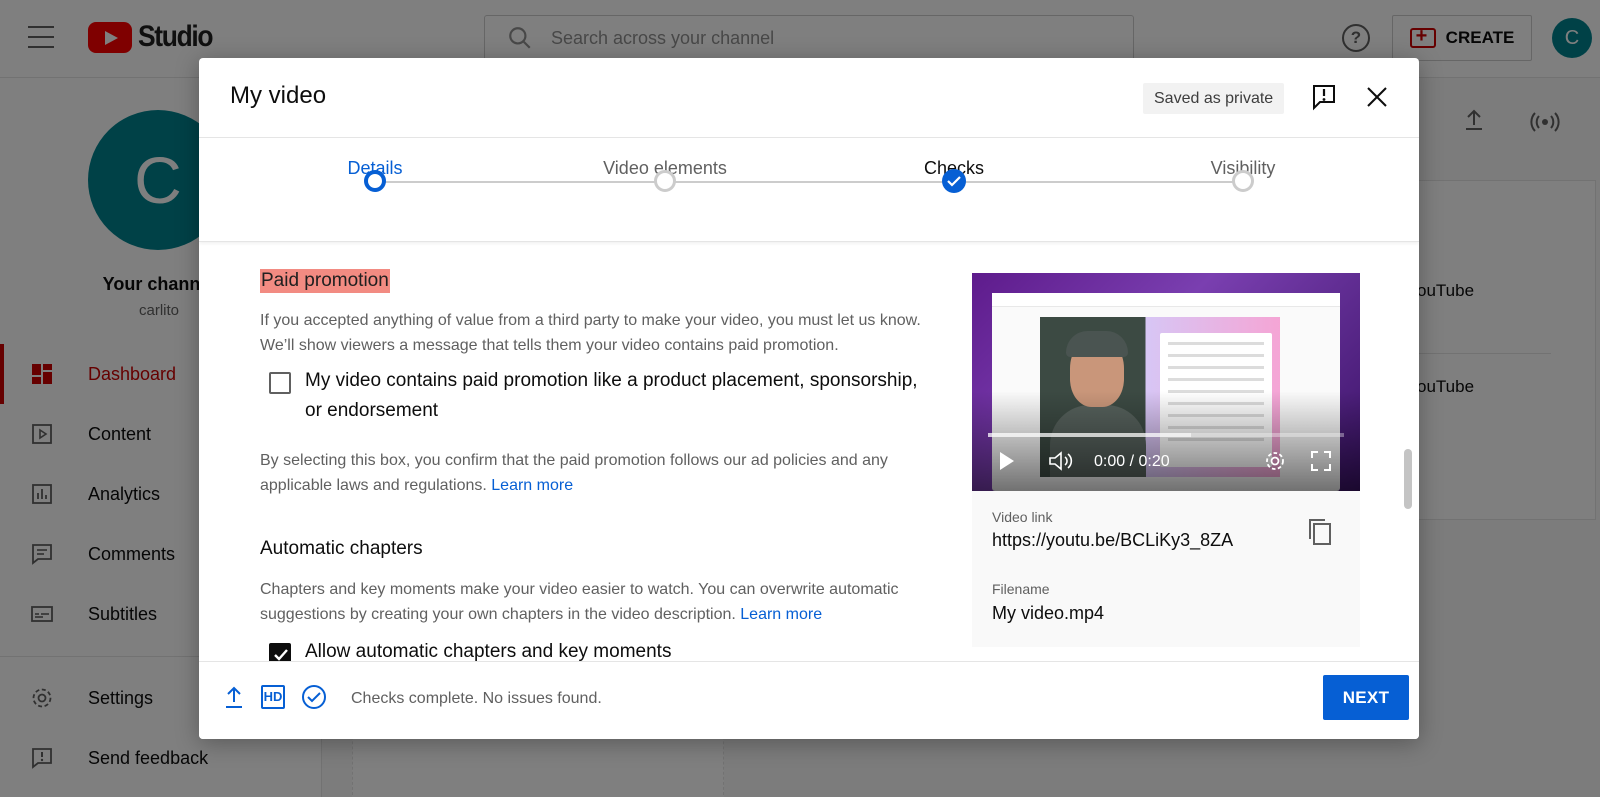 The height and width of the screenshot is (797, 1600). Describe the element at coordinates (476, 698) in the screenshot. I see `checks-status-text: Checks complete. No issues found.` at that location.